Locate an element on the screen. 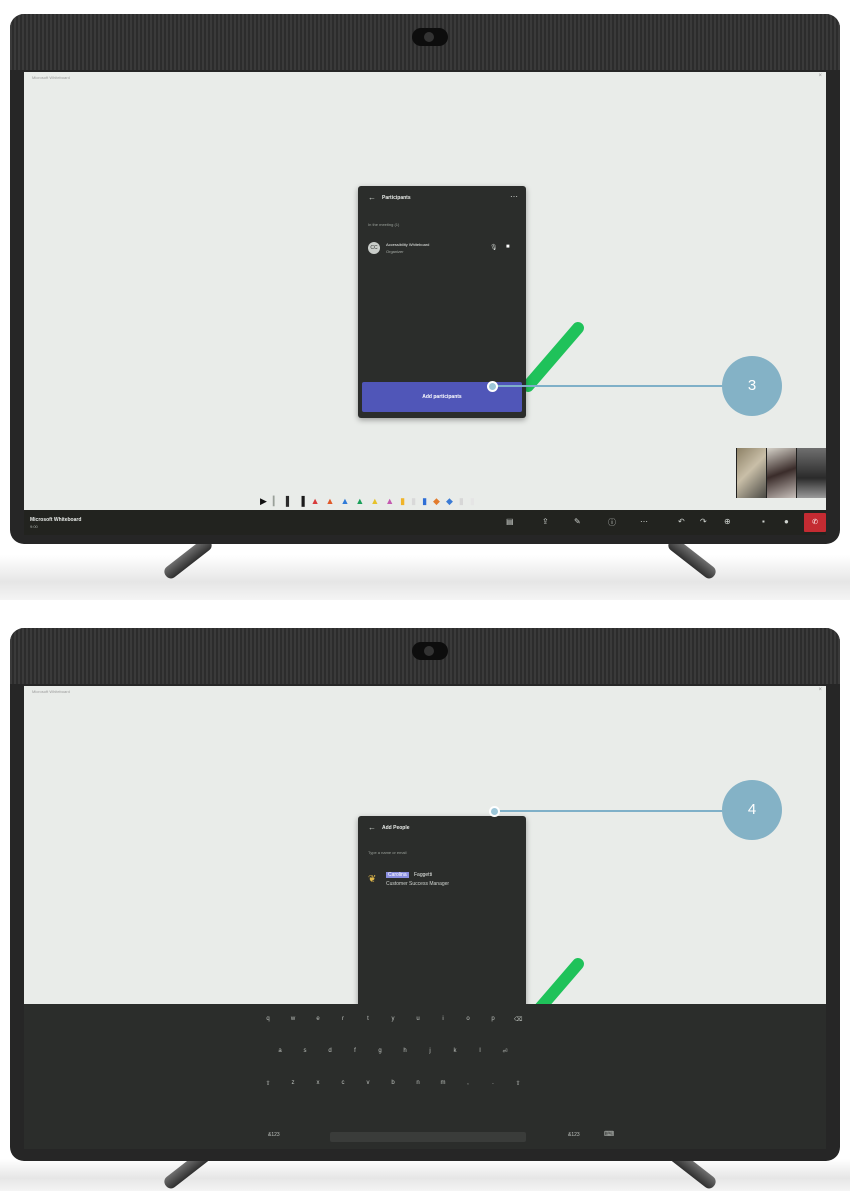 The width and height of the screenshot is (850, 1191). panel-title: Participants is located at coordinates (396, 198).